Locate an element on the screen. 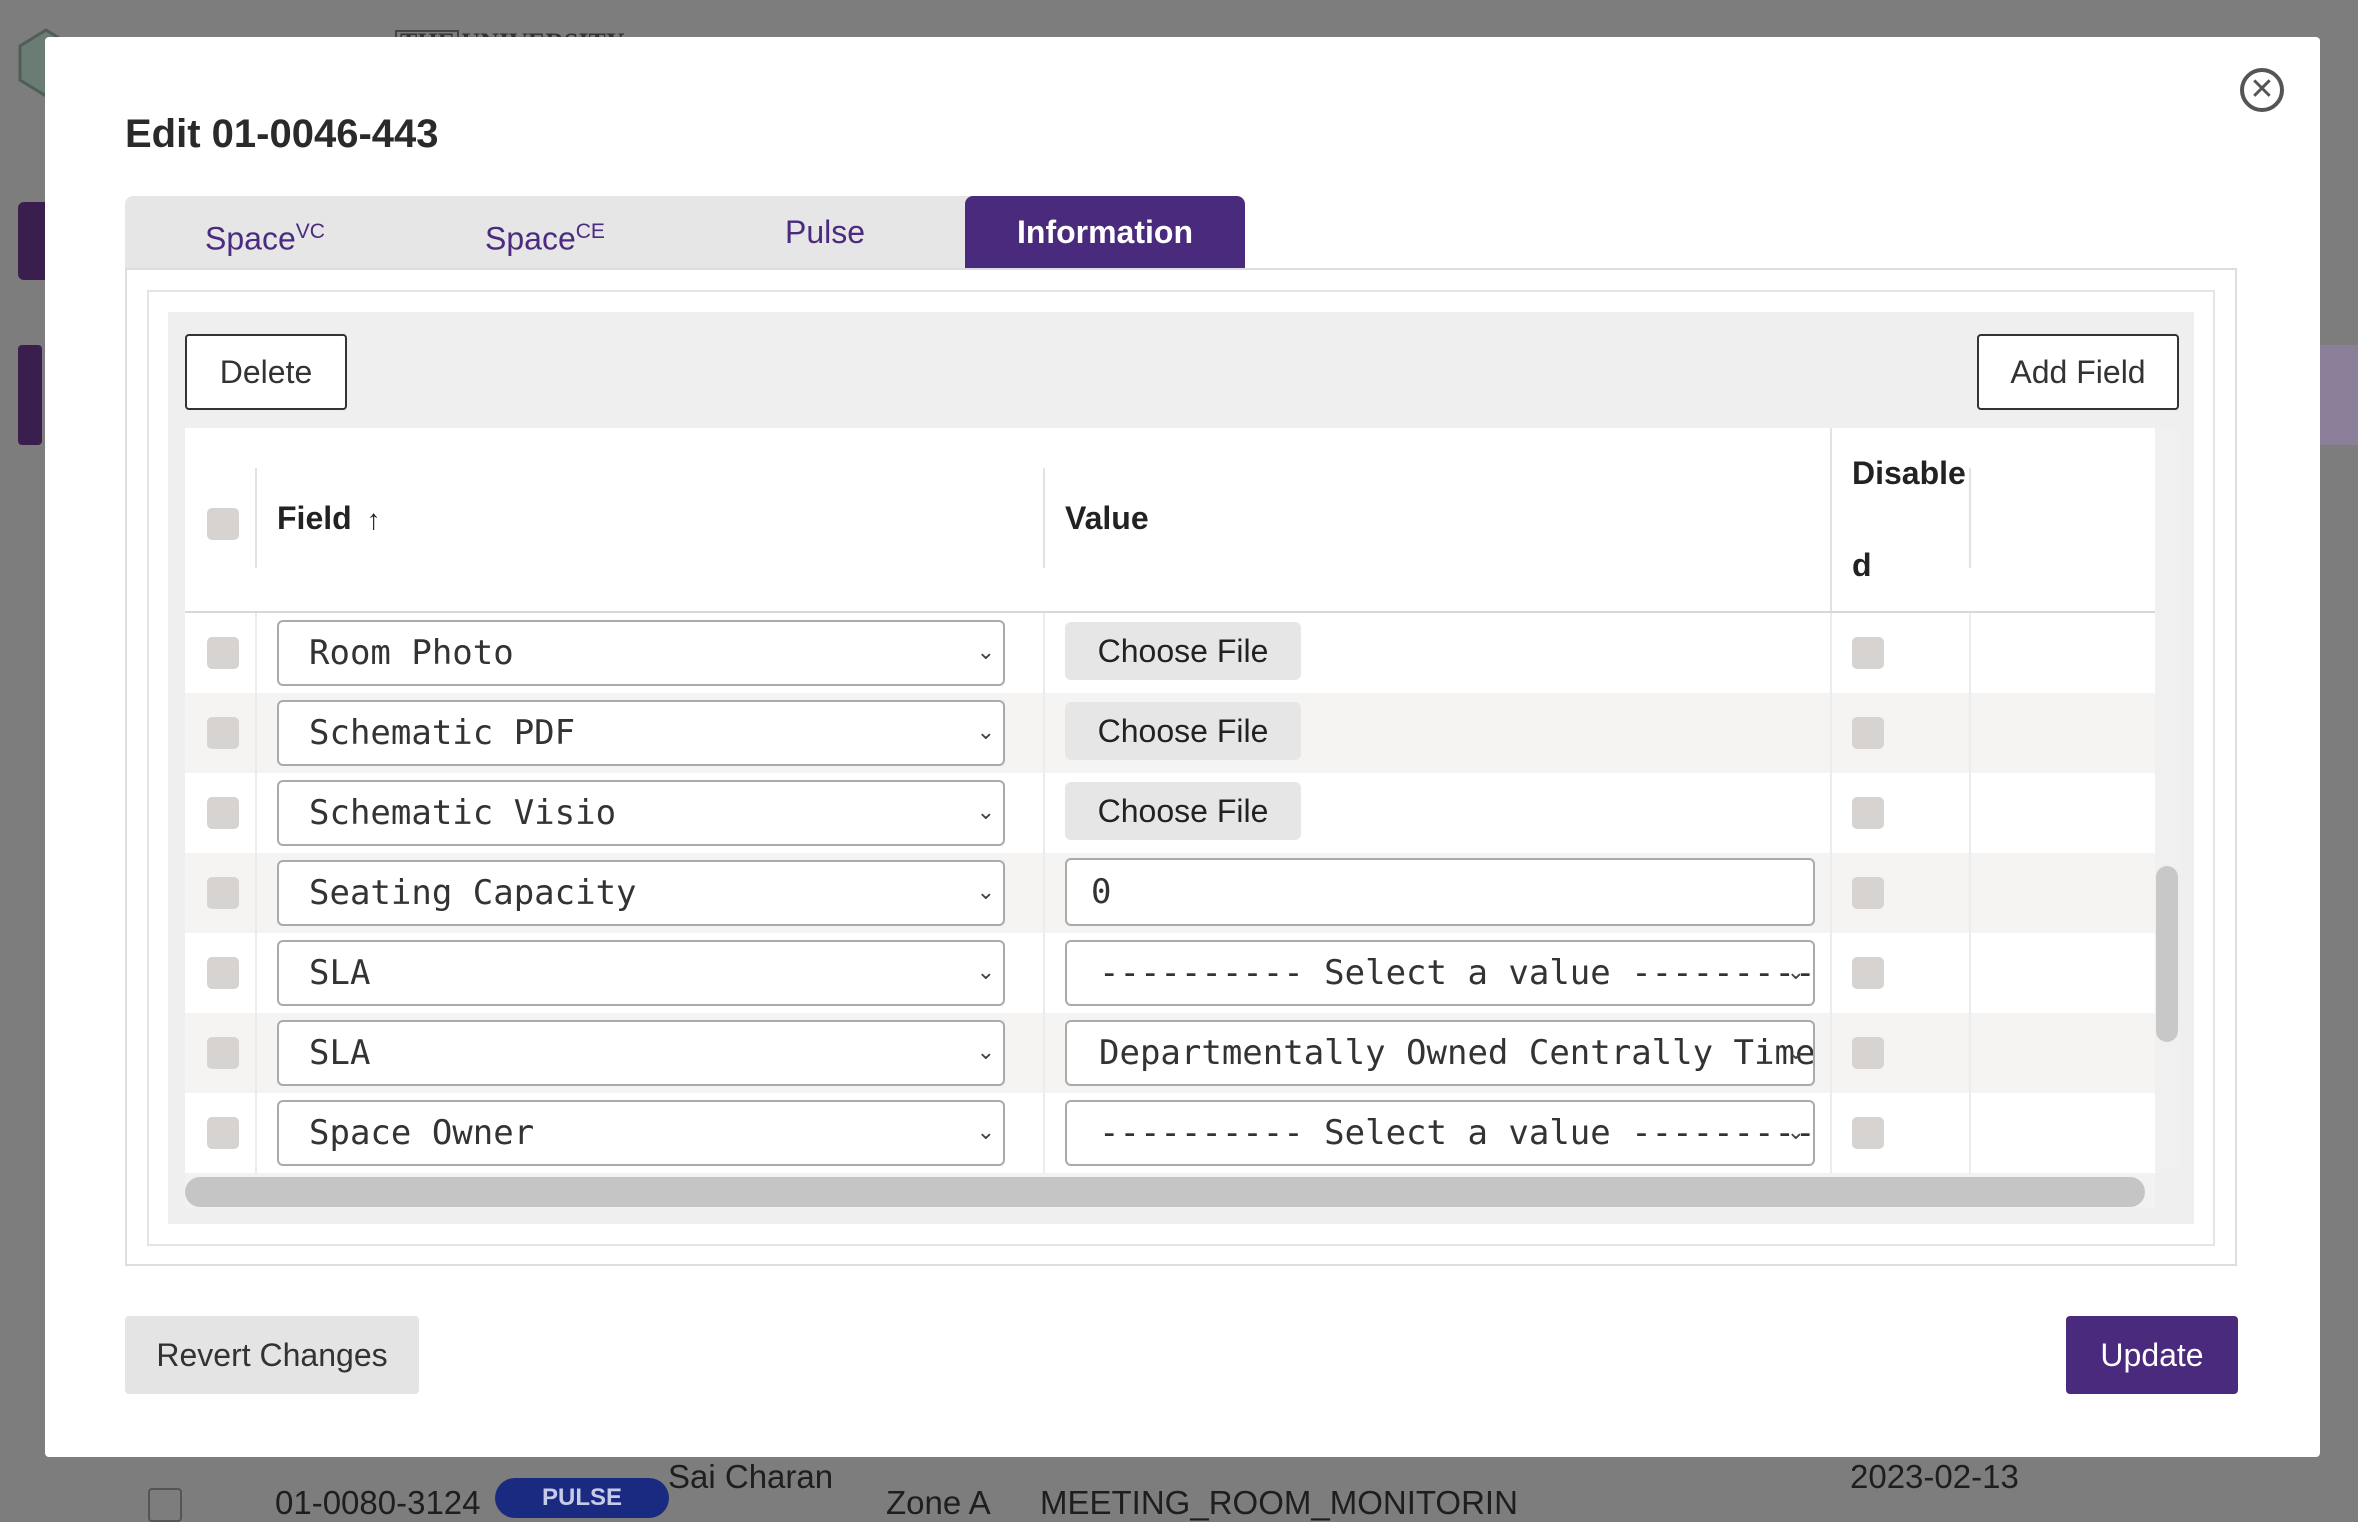  background-row-zone: Zone A is located at coordinates (938, 1502).